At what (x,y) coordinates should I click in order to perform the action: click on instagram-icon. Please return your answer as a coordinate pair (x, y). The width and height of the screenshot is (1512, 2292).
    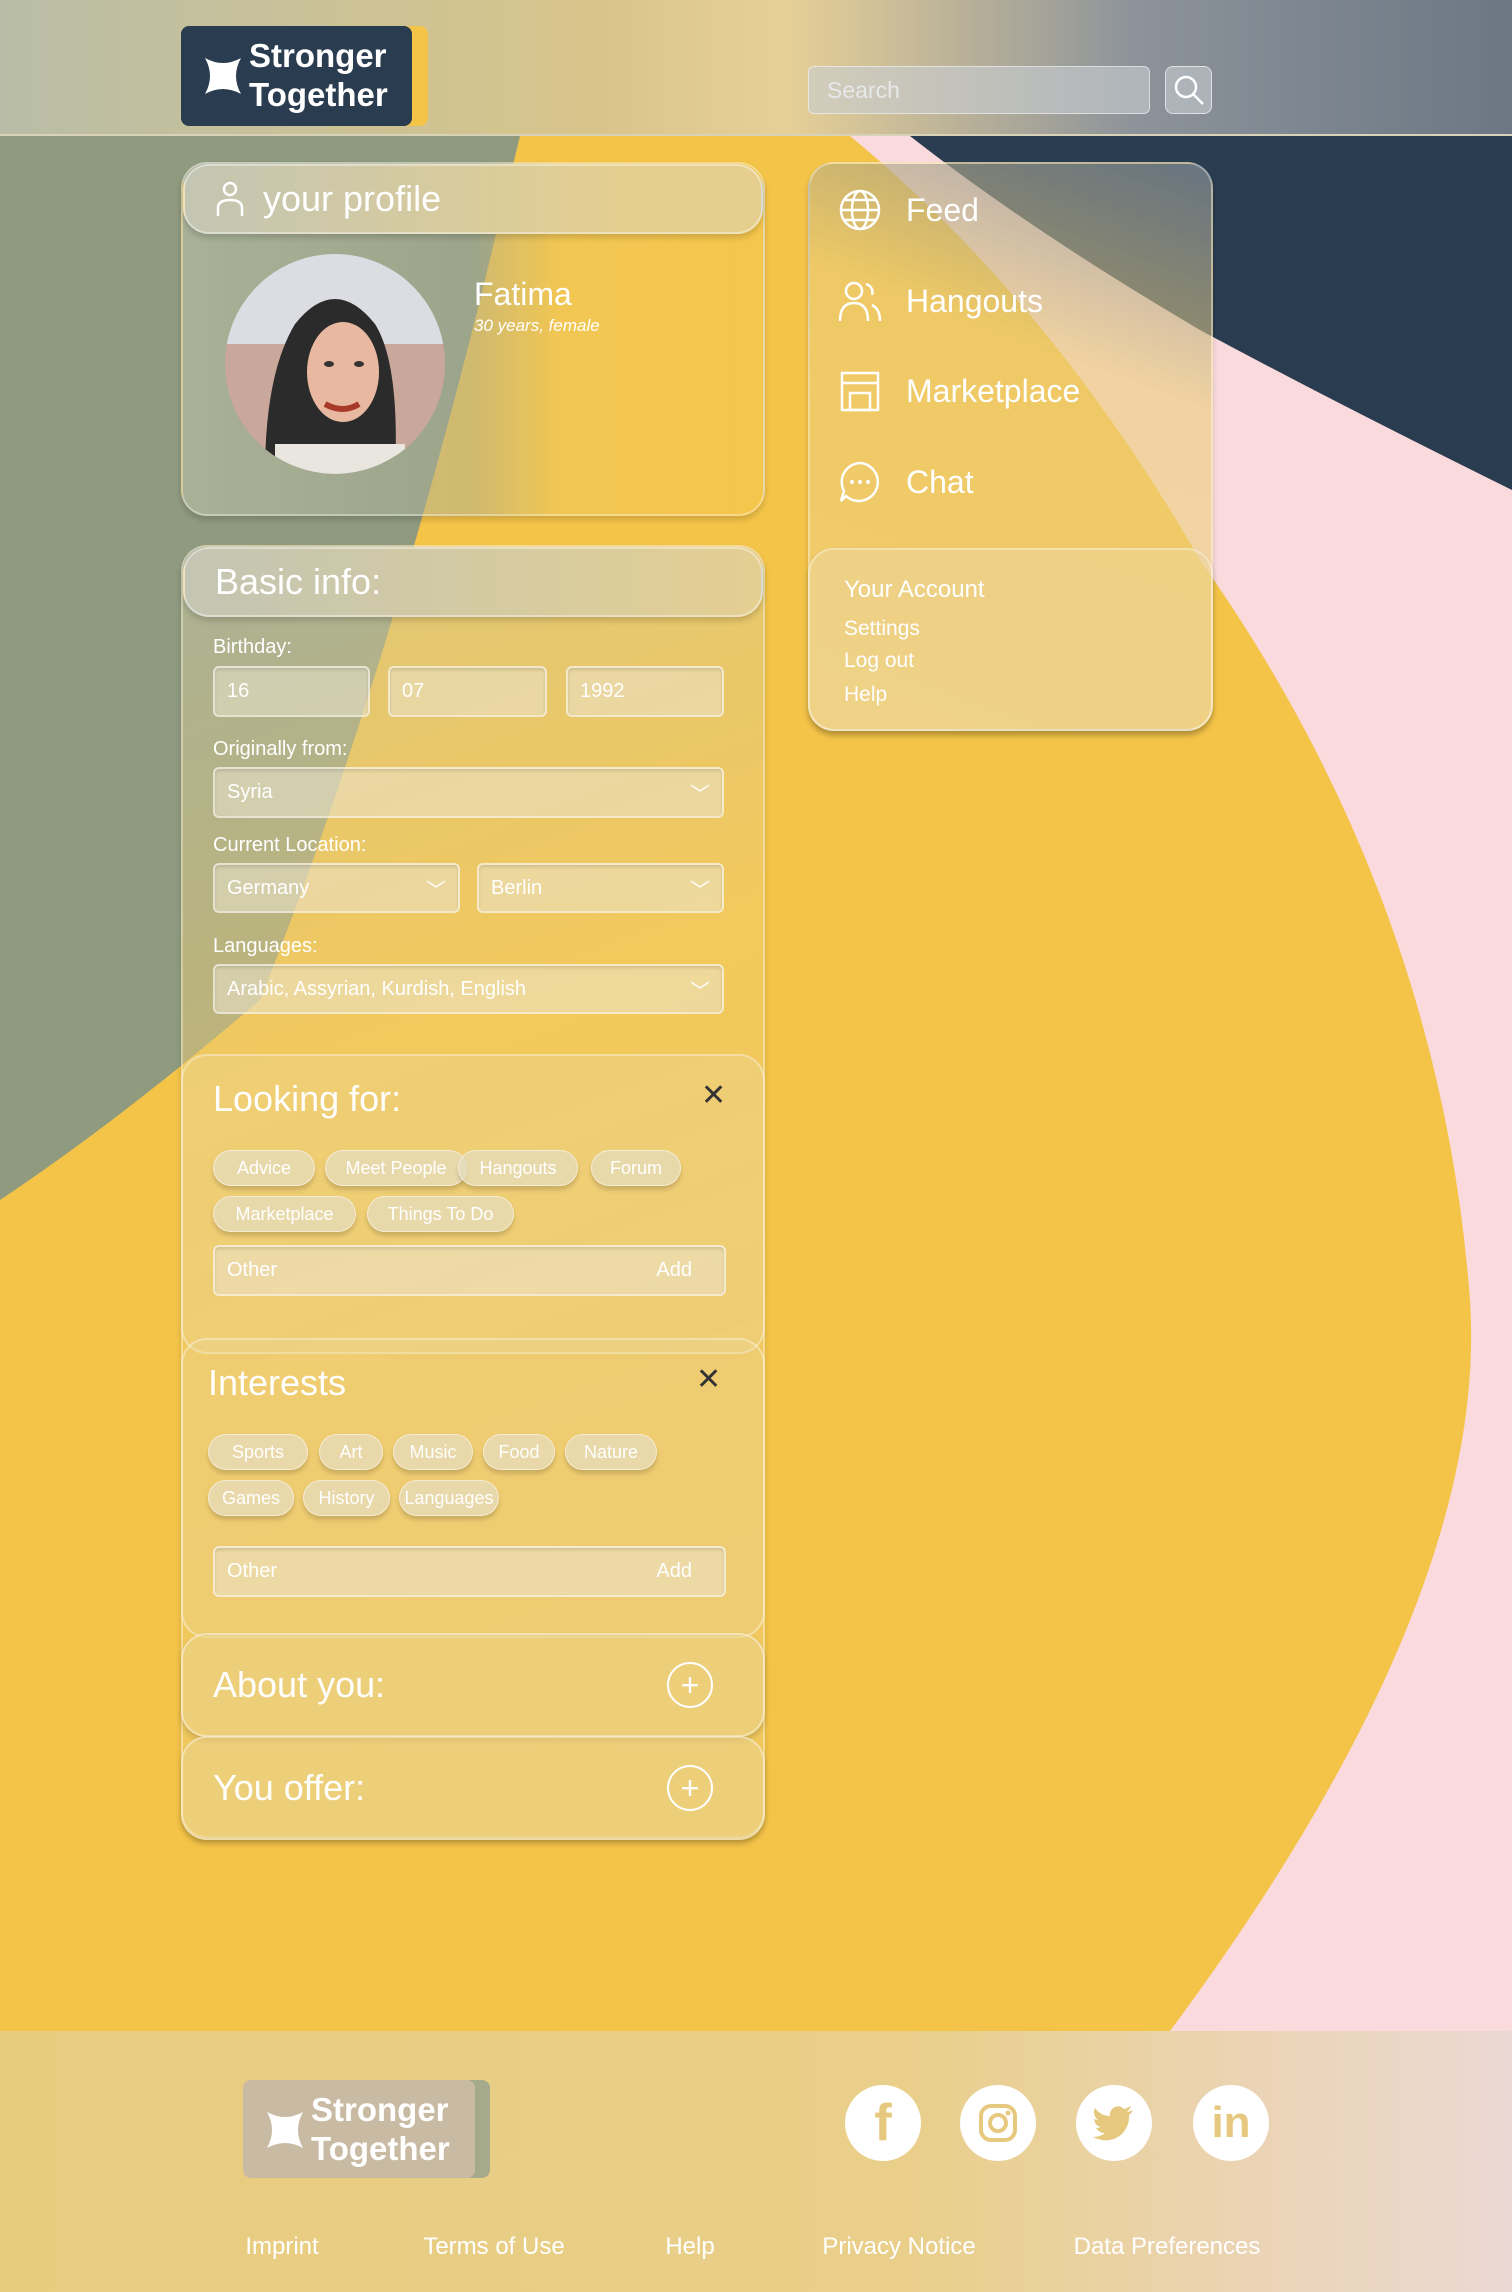
    Looking at the image, I should click on (998, 2123).